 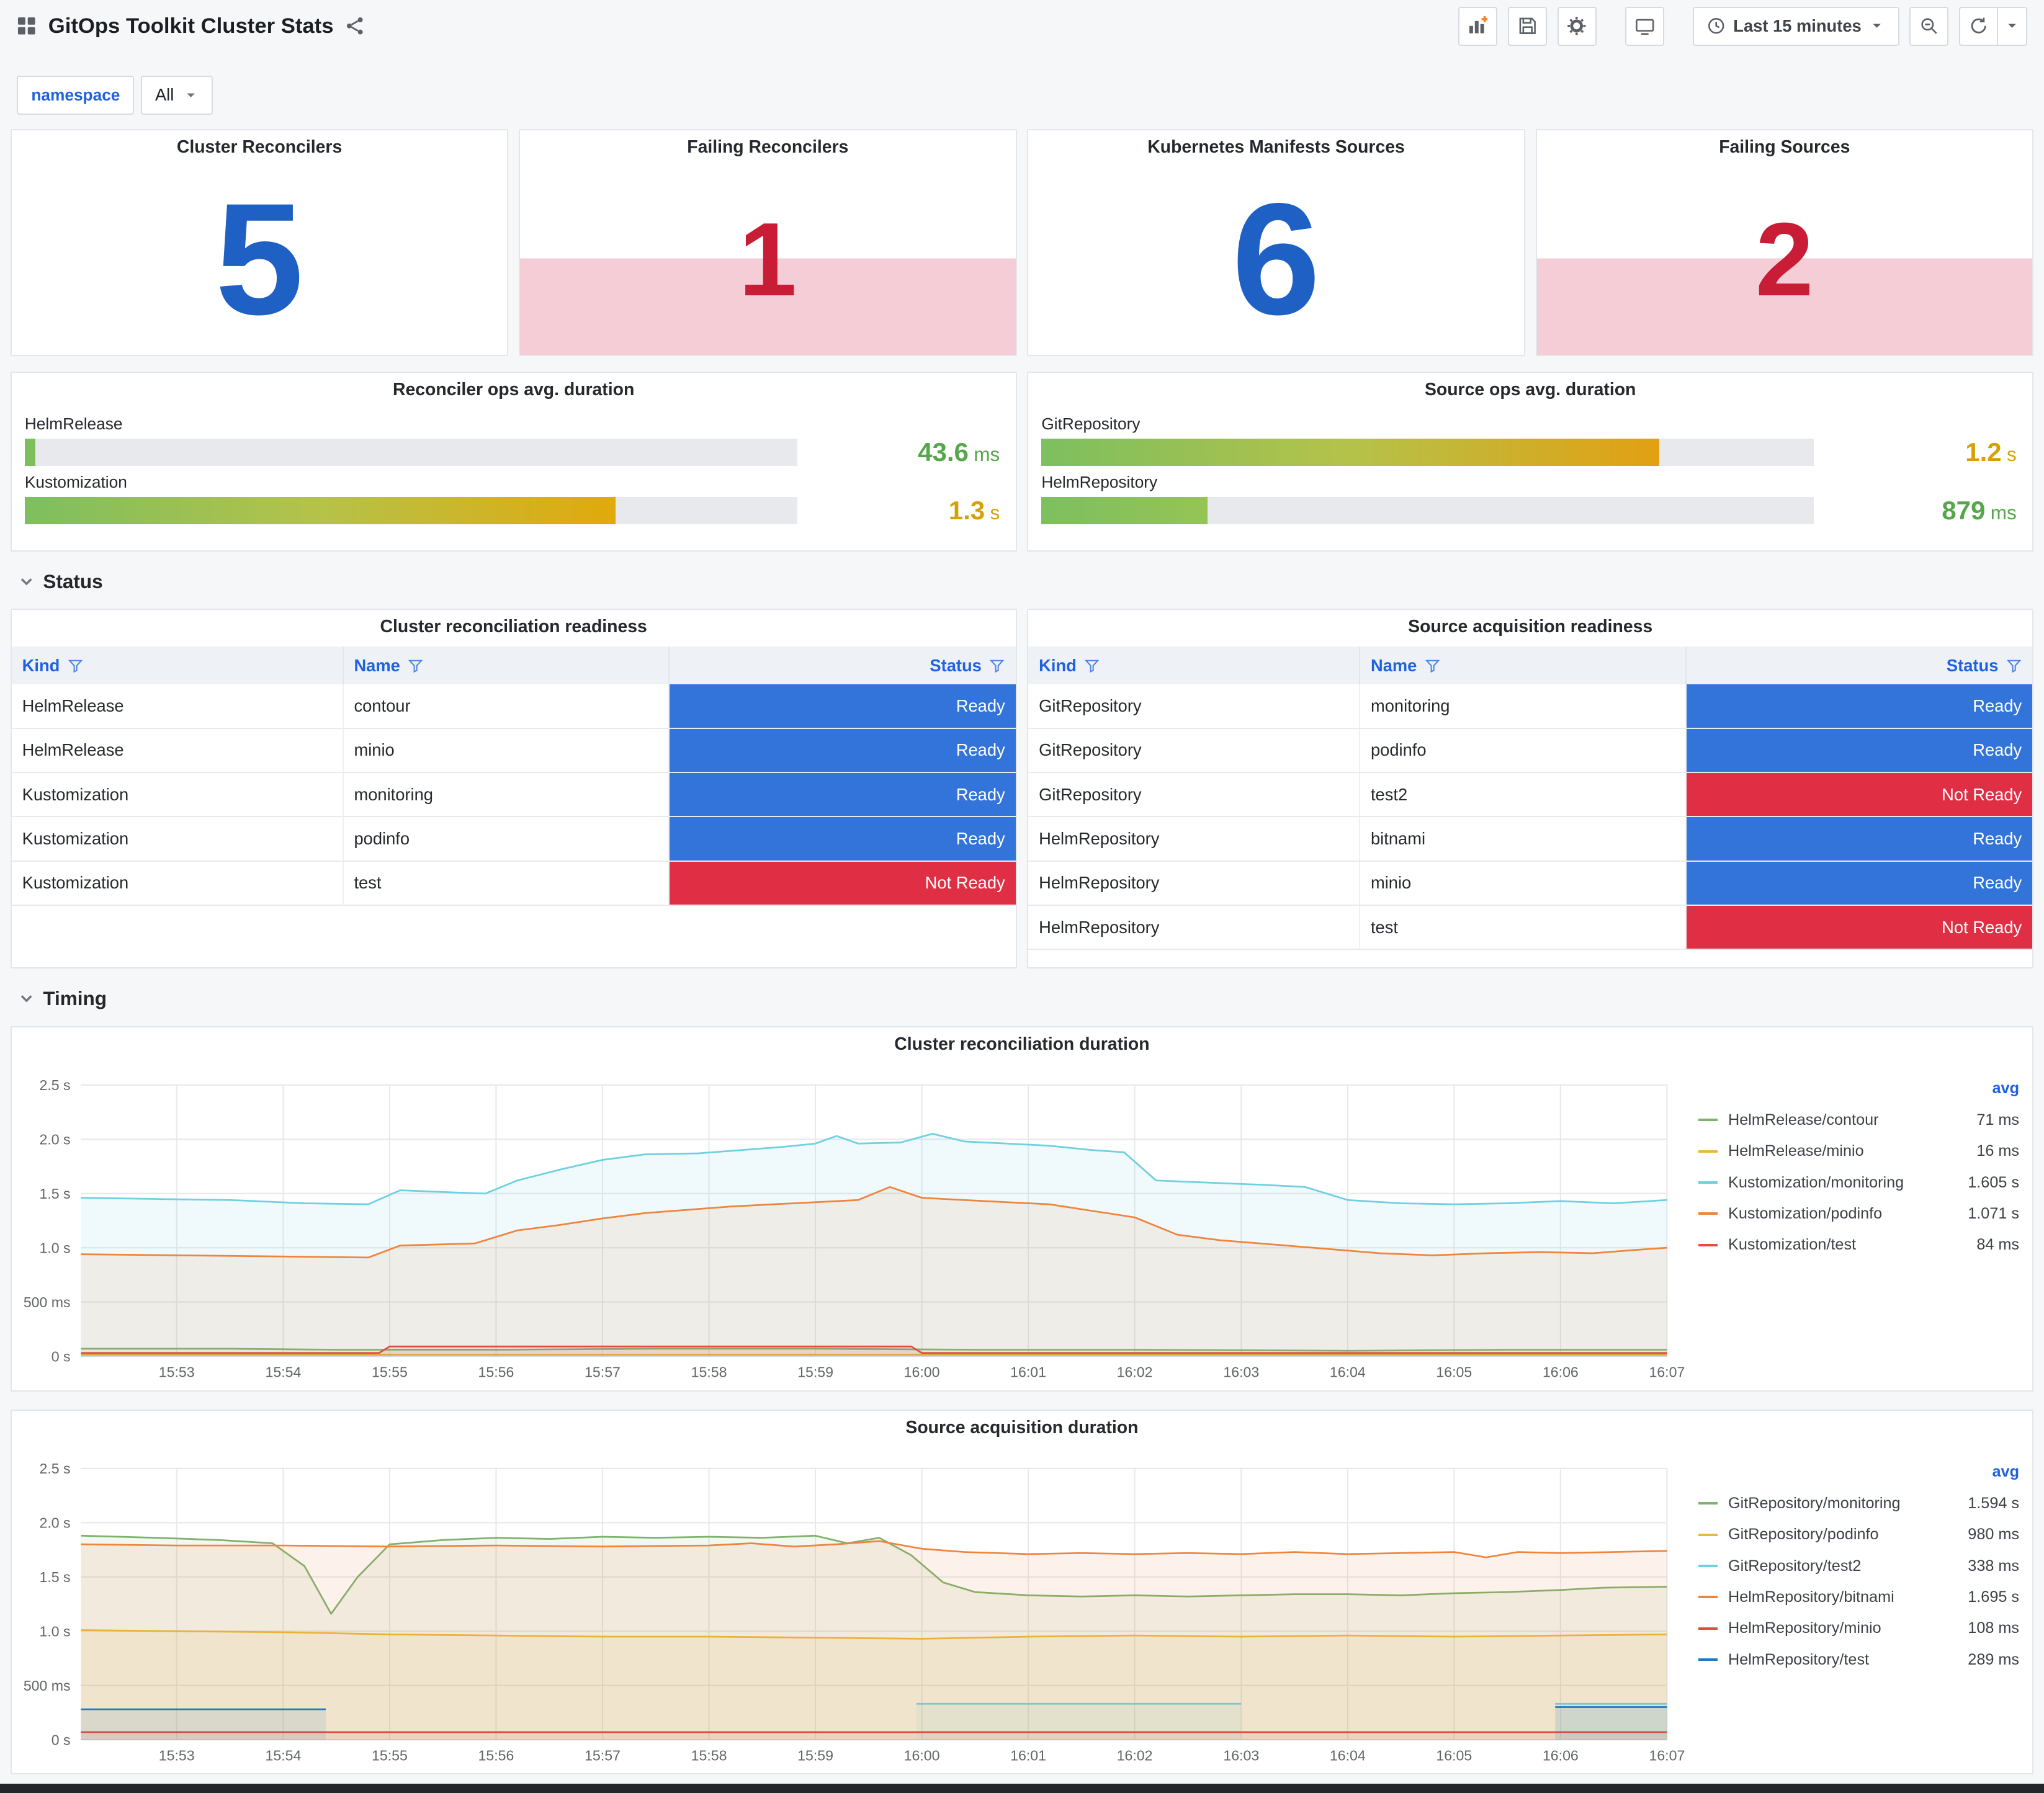 I want to click on cell-kind: Kustomization, so click(x=177, y=839).